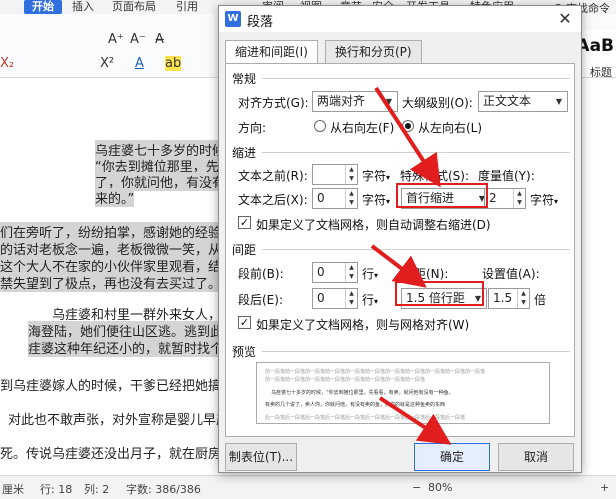  Describe the element at coordinates (308, 487) in the screenshot. I see `status-bar: 厘米 行: 18 列: 2 字数: 386/386 − 80% +` at that location.